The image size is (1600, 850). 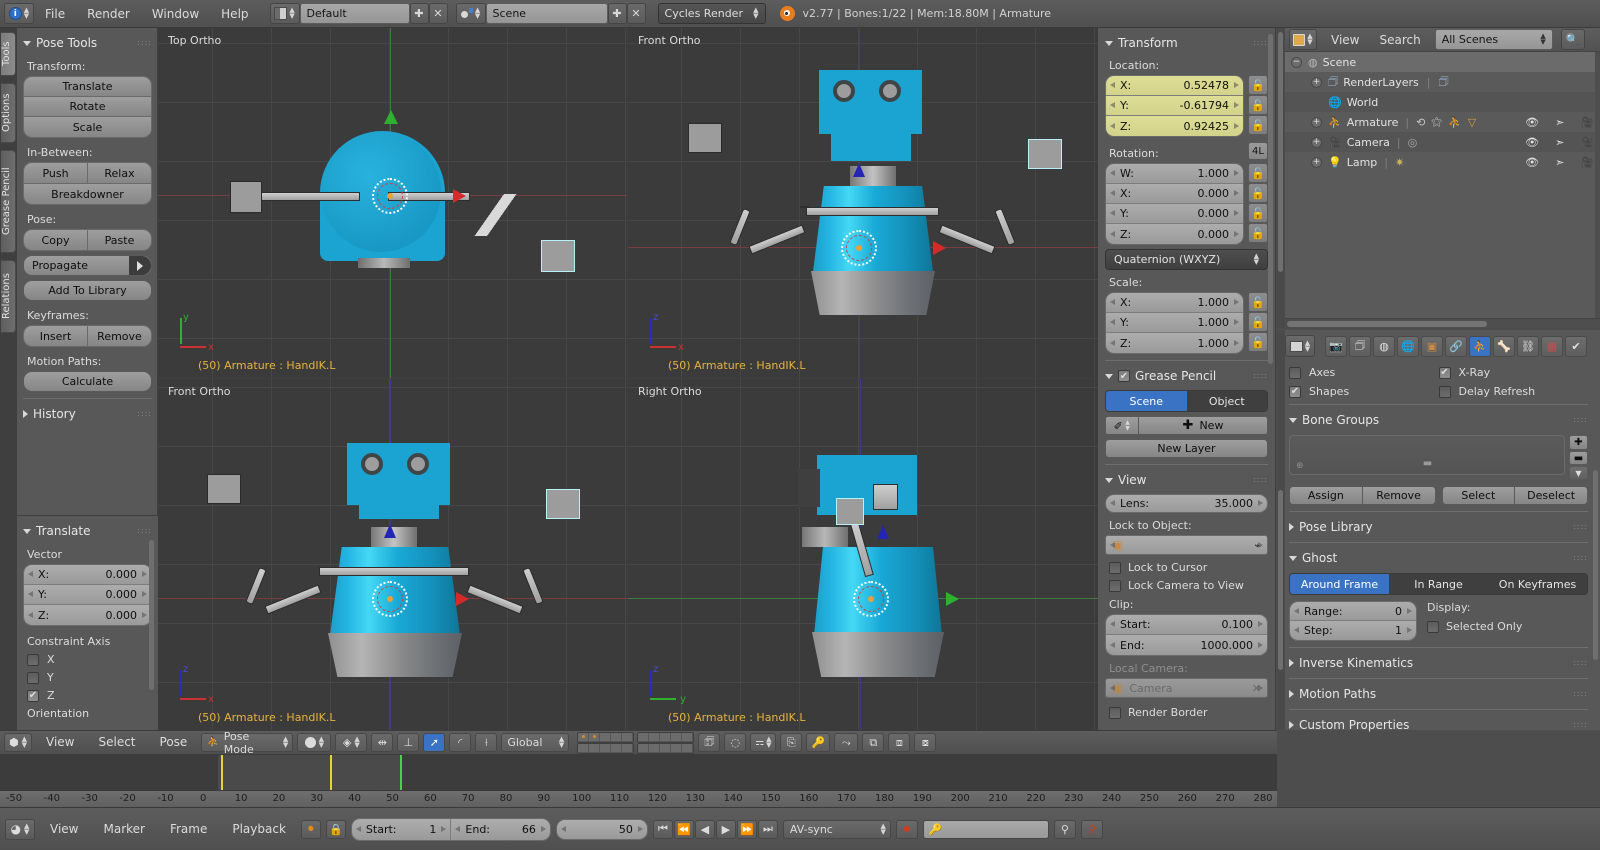 I want to click on gp-browse-icon: ✏ ▲ ▼, so click(x=1122, y=425).